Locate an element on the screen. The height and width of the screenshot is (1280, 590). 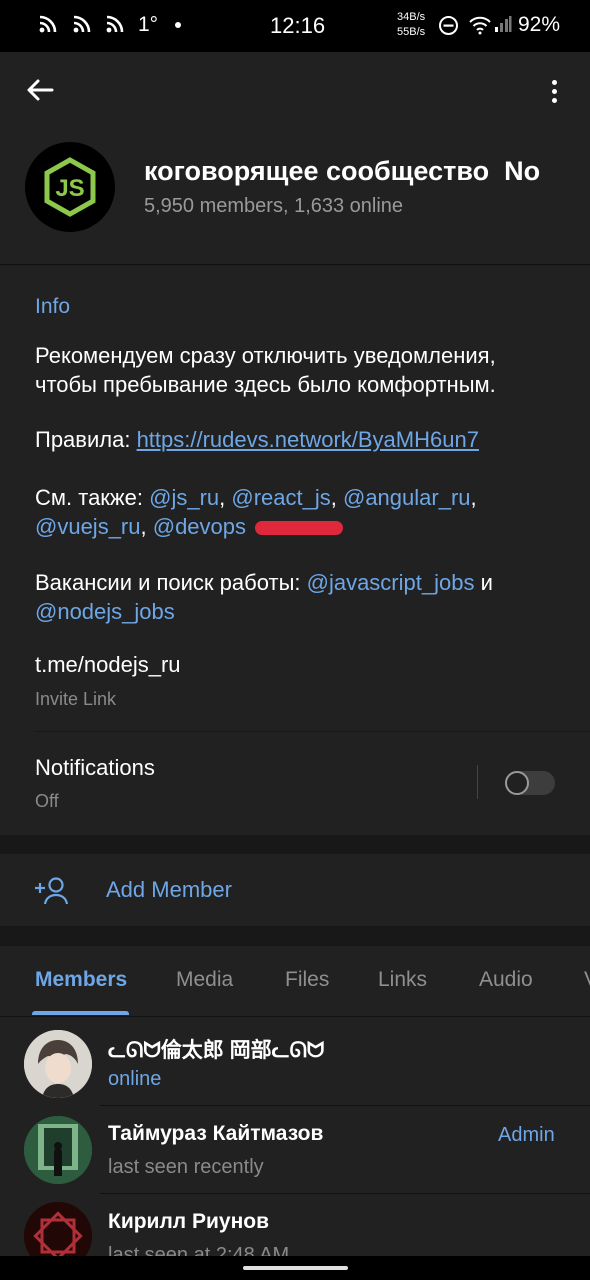
add-member-label: Add Member is located at coordinates (169, 889).